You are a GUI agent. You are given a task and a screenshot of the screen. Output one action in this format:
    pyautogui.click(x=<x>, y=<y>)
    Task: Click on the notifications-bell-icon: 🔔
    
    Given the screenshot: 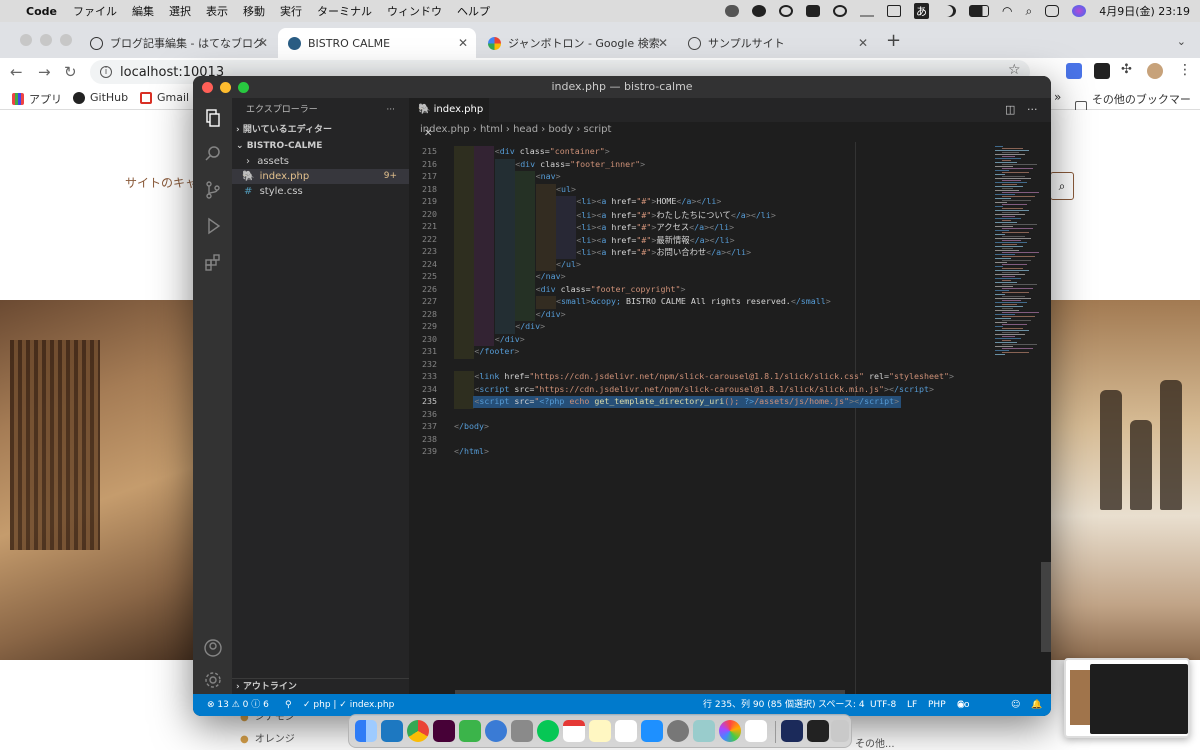 What is the action you would take?
    pyautogui.click(x=1036, y=705)
    